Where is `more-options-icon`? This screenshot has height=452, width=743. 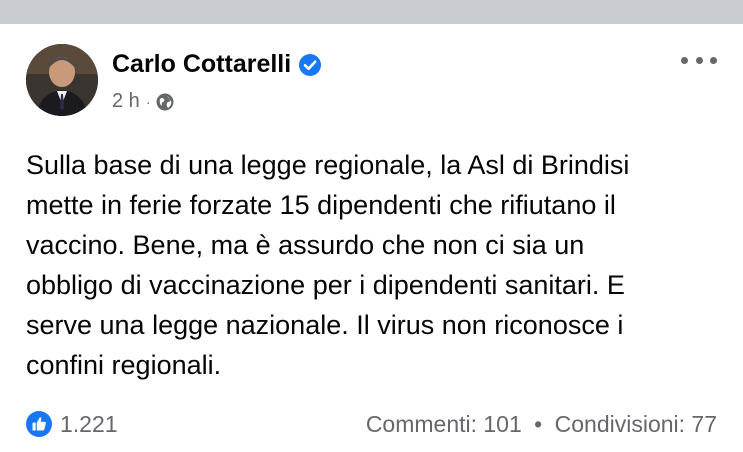 more-options-icon is located at coordinates (699, 60).